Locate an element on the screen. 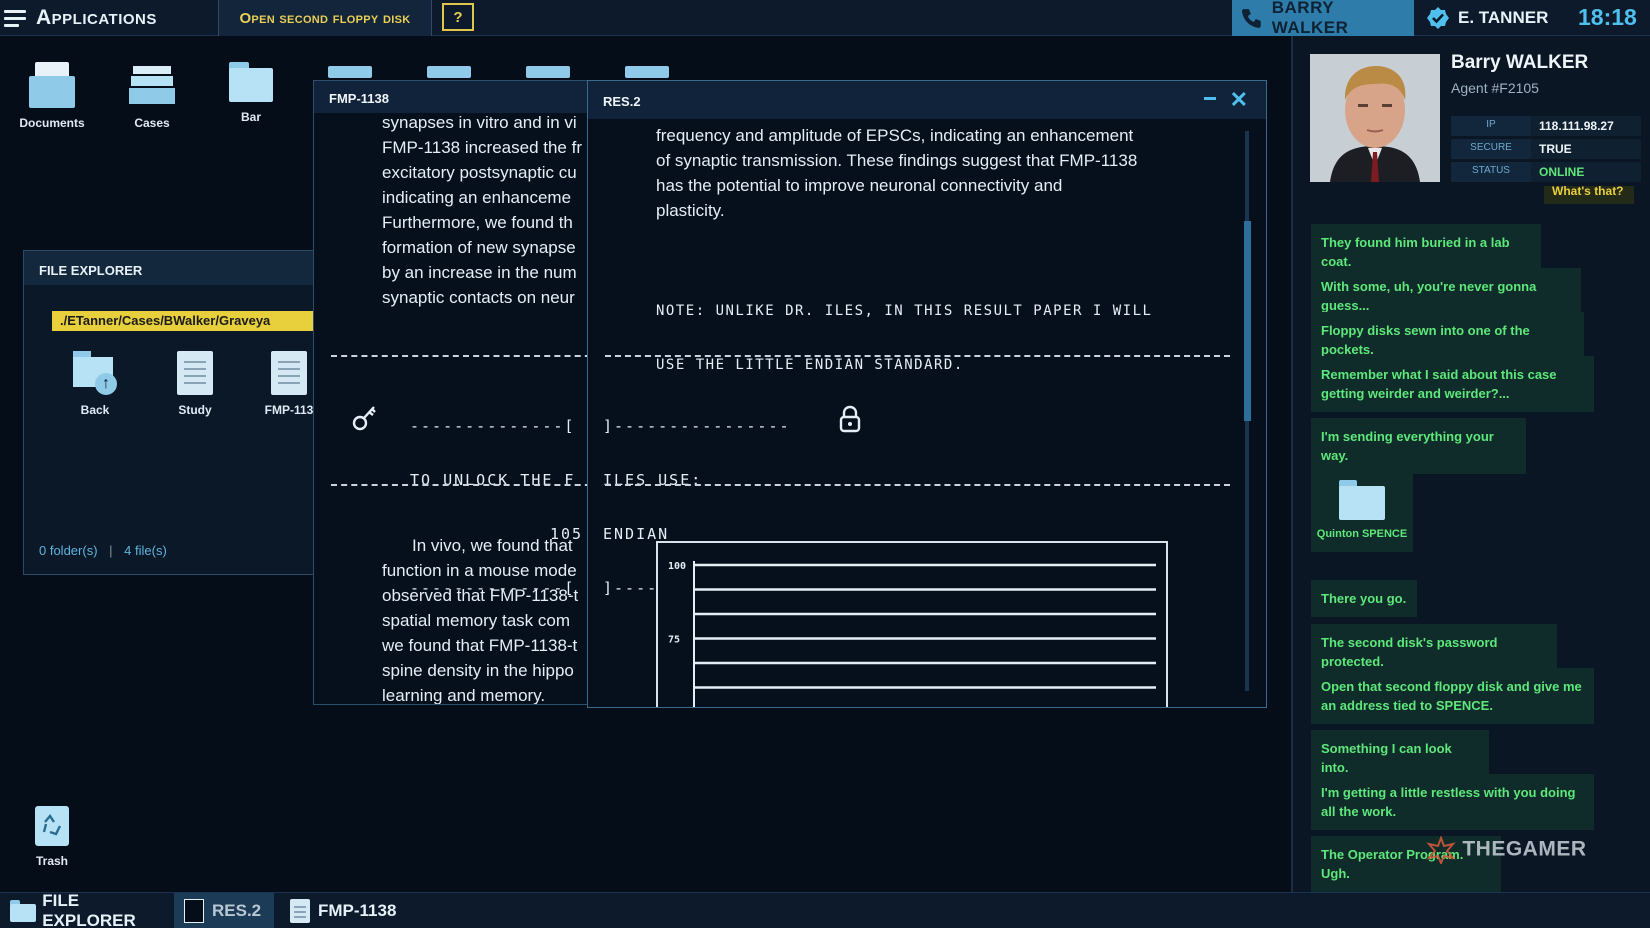  status-label: STATUS is located at coordinates (1491, 172).